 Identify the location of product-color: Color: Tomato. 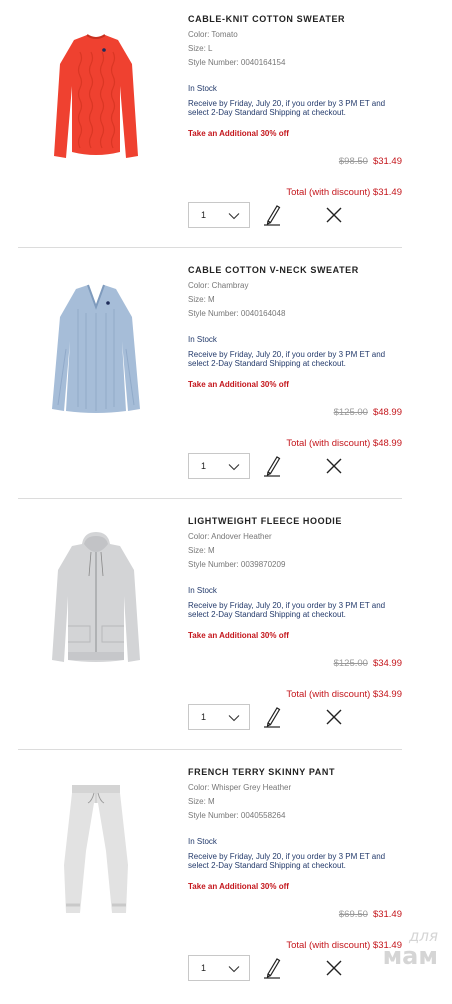
(213, 34).